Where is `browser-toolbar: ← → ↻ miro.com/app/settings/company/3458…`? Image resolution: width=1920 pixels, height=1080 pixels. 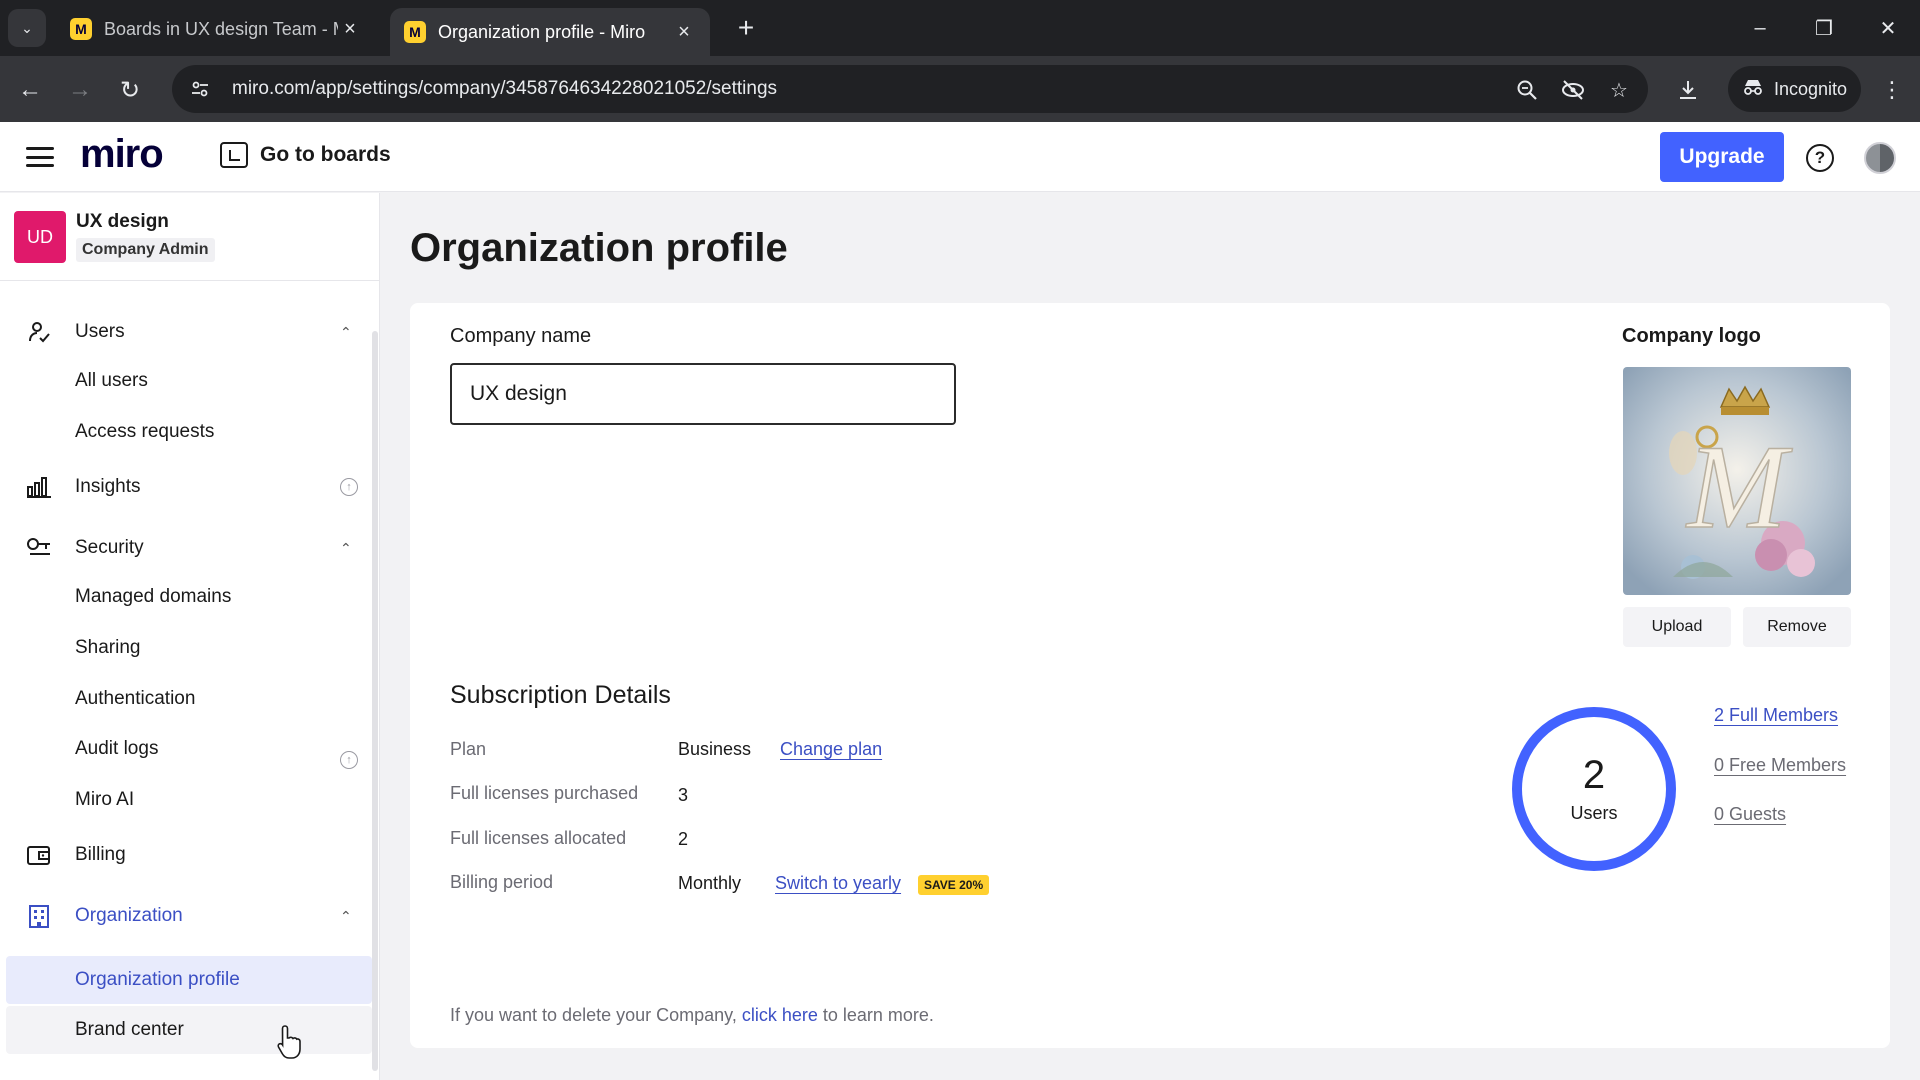 browser-toolbar: ← → ↻ miro.com/app/settings/company/3458… is located at coordinates (960, 89).